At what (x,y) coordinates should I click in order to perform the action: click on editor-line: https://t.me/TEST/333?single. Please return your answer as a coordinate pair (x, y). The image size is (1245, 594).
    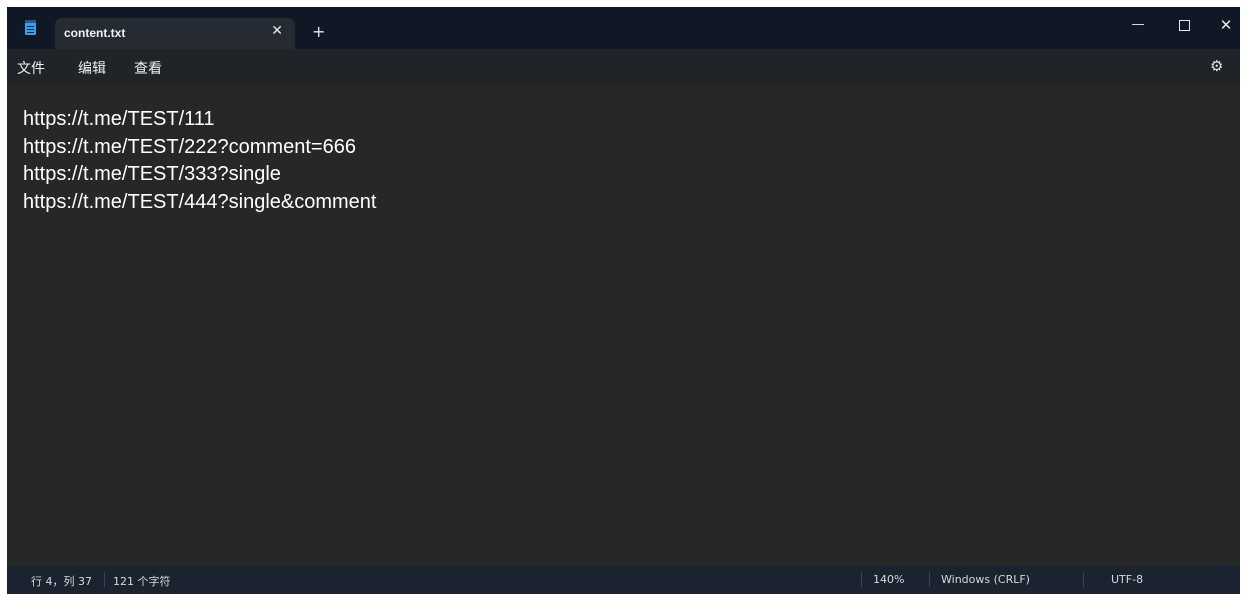
    Looking at the image, I should click on (152, 174).